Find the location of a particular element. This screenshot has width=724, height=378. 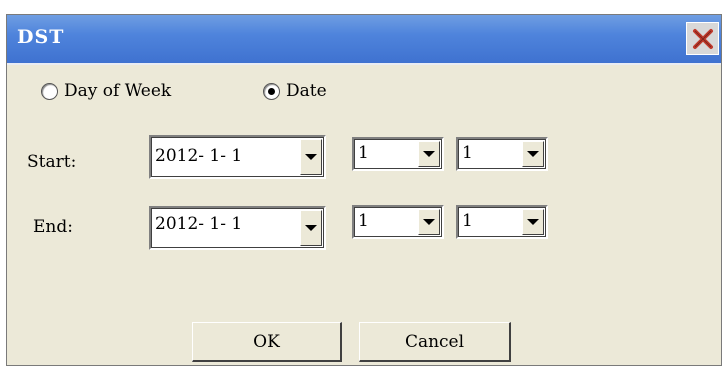

end-date-dropdown-icon is located at coordinates (311, 228).